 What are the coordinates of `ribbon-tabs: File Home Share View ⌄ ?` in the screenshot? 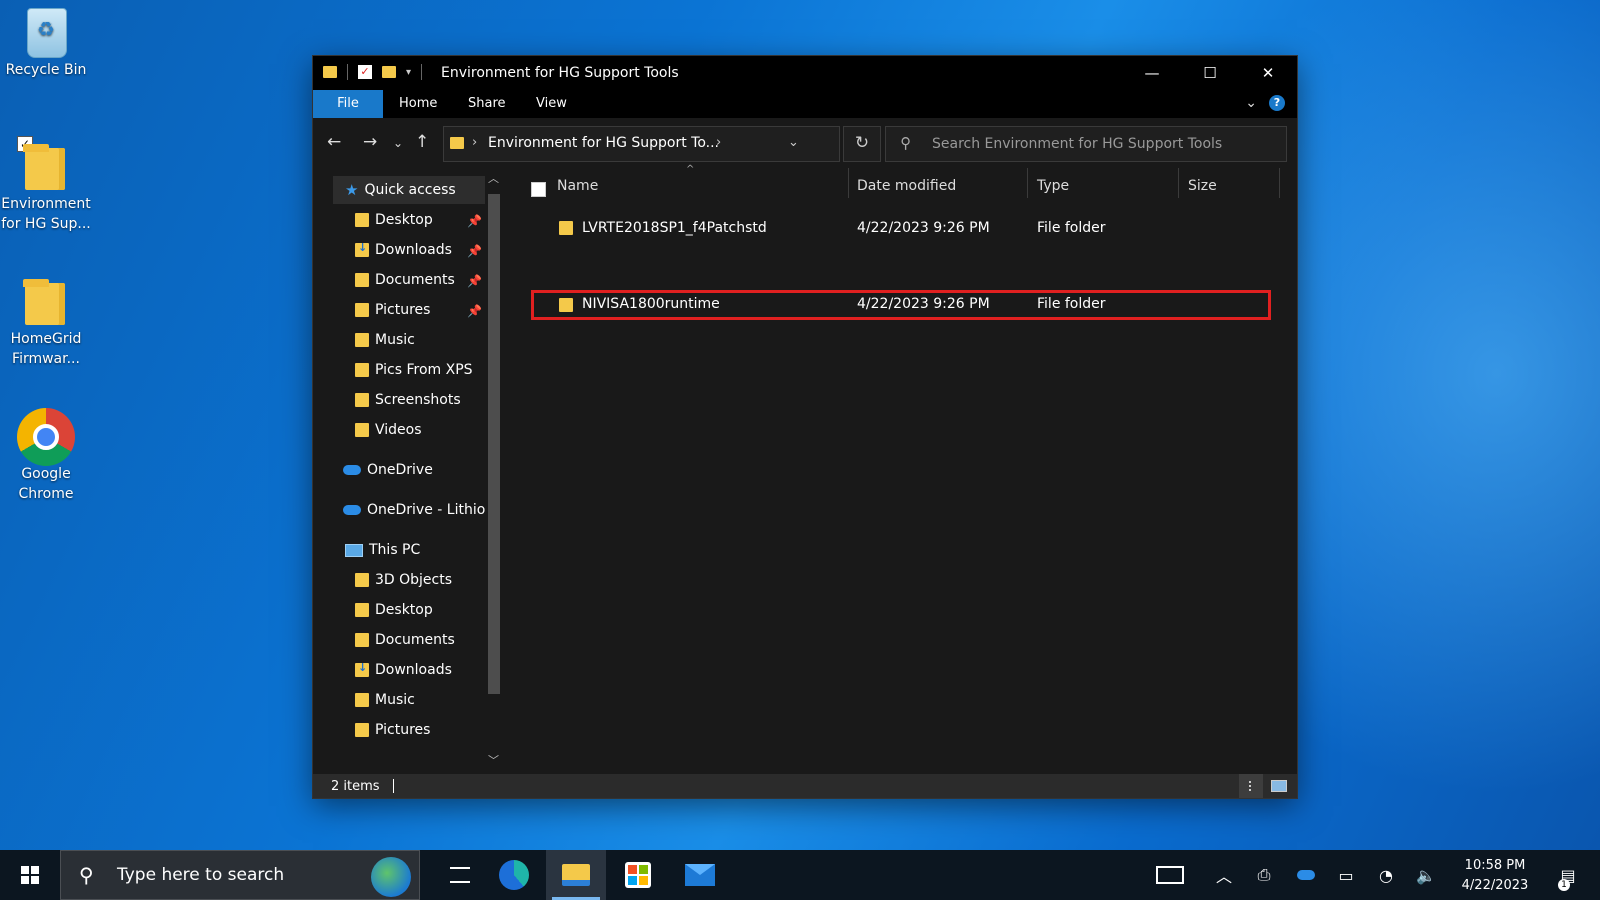 It's located at (805, 104).